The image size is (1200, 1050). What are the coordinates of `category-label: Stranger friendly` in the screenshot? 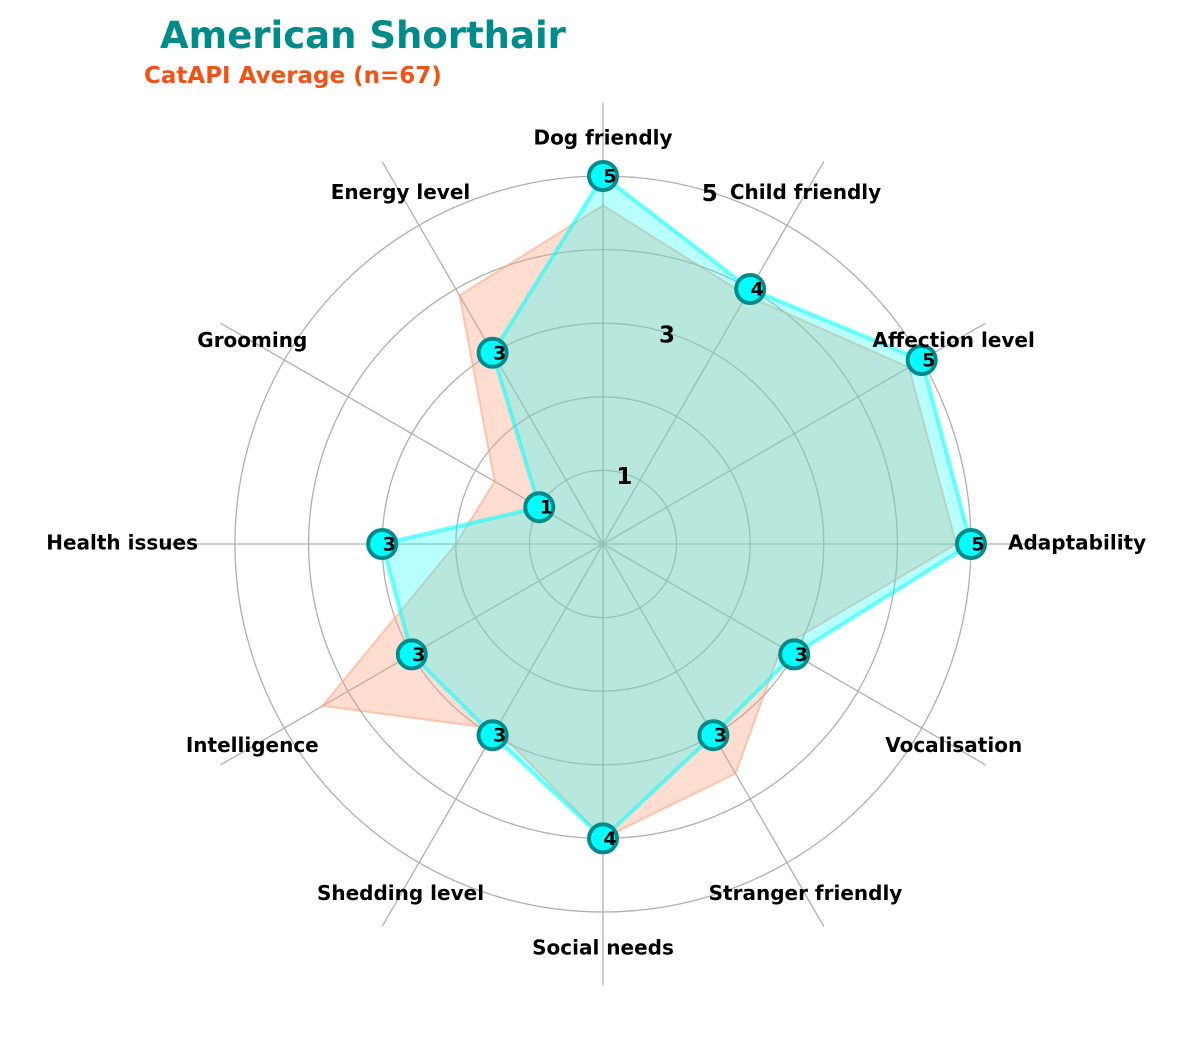 It's located at (806, 893).